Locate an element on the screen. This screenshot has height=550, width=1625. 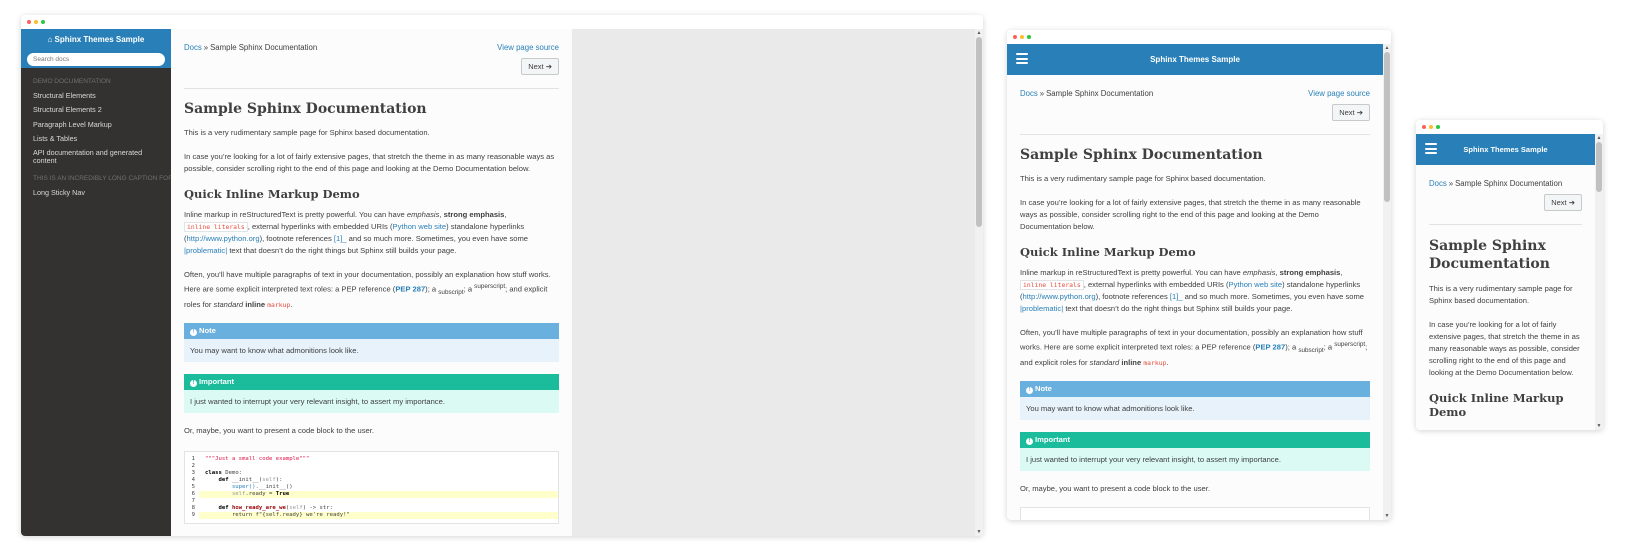
code-text: Demo: is located at coordinates (232, 473).